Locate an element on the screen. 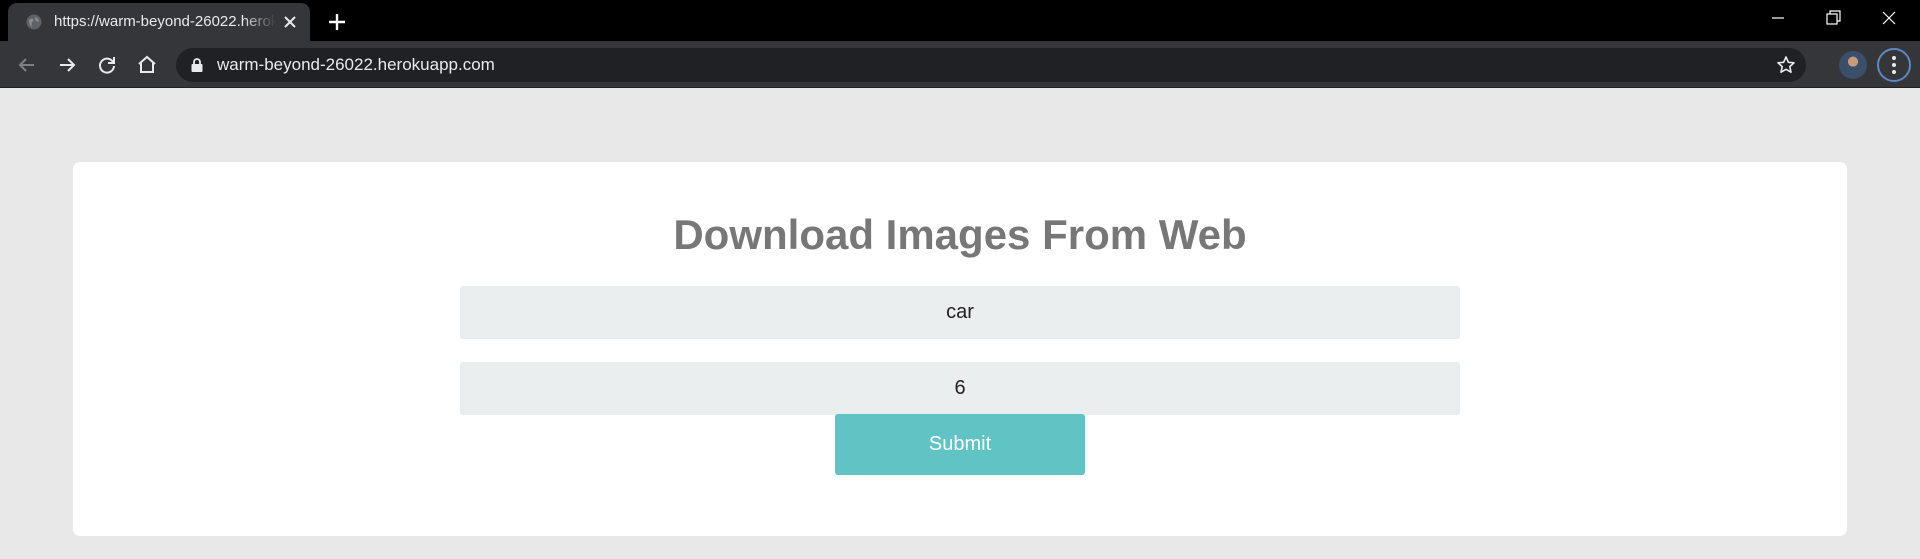 Image resolution: width=1920 pixels, height=559 pixels. arrow-right-icon is located at coordinates (67, 65).